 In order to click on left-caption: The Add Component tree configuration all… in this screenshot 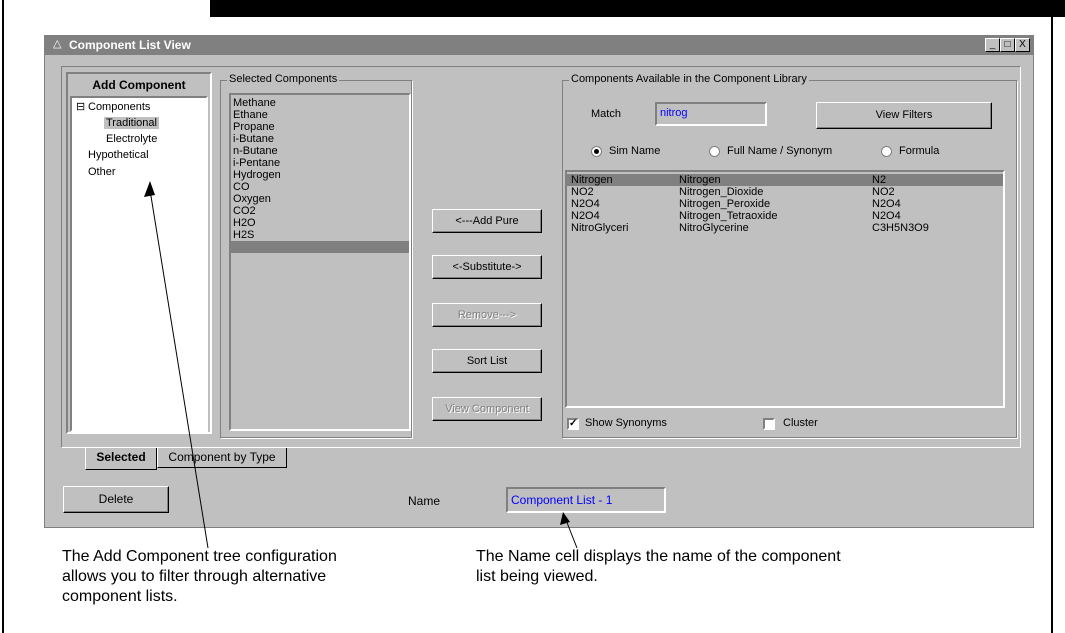, I will do `click(199, 576)`.